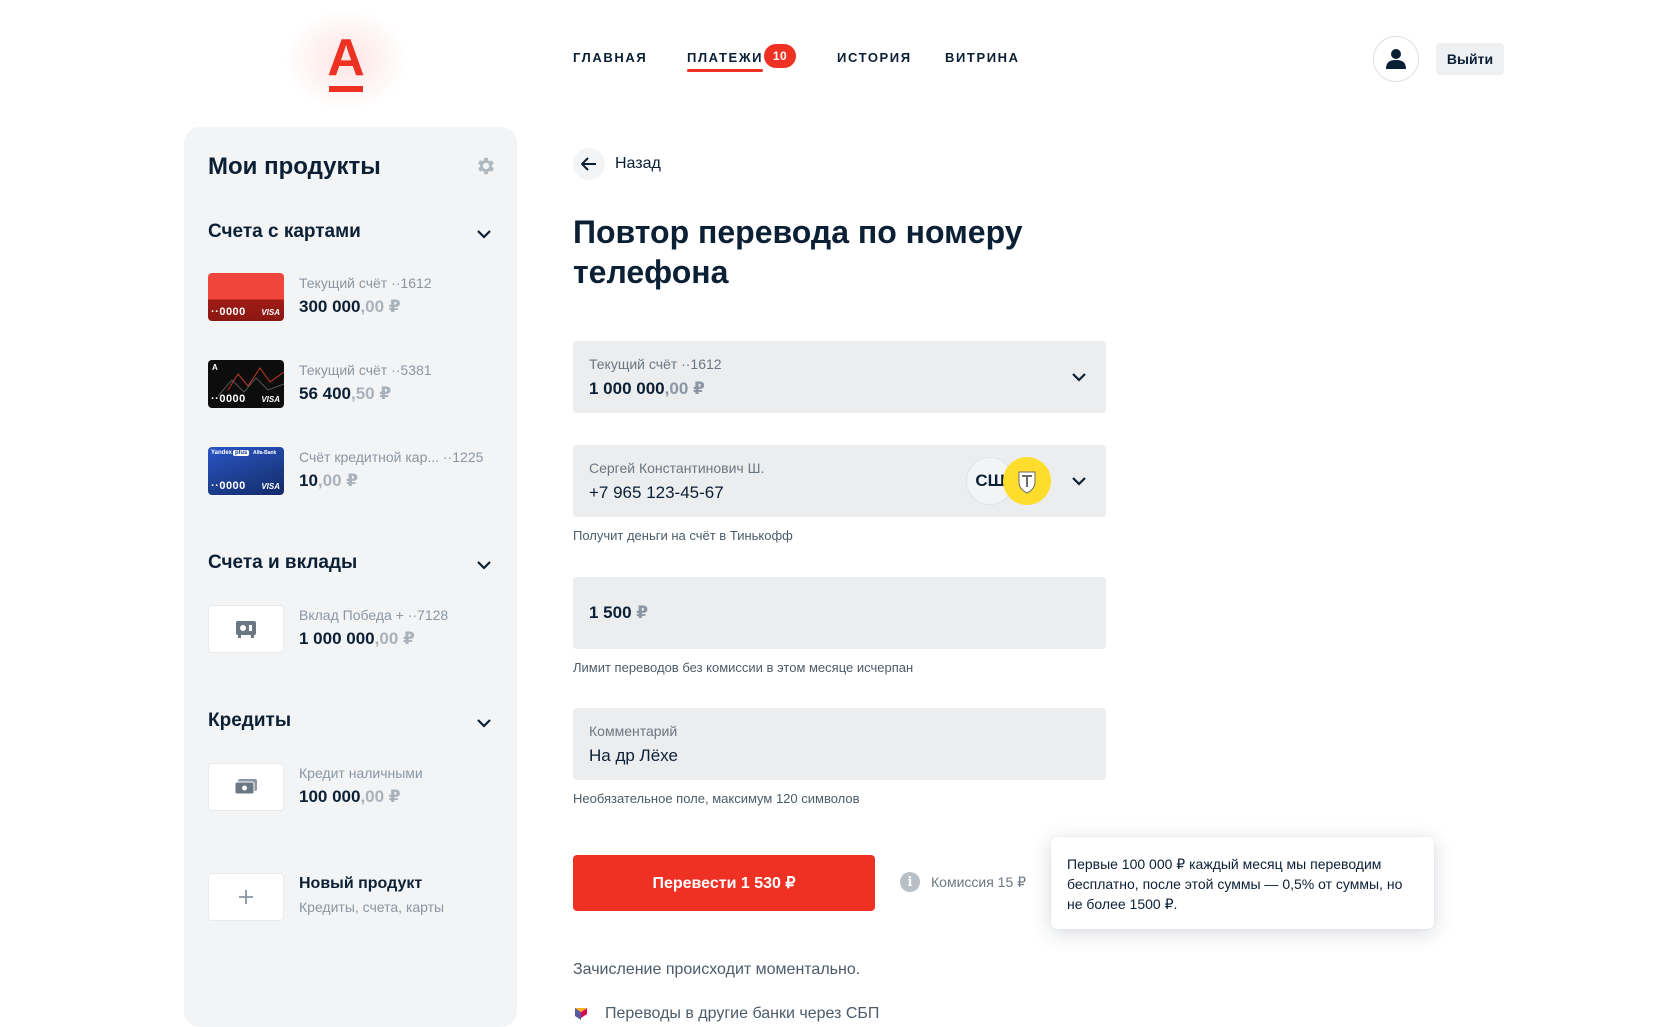 The width and height of the screenshot is (1680, 1027). Describe the element at coordinates (642, 612) in the screenshot. I see `amount-currency: ₽` at that location.